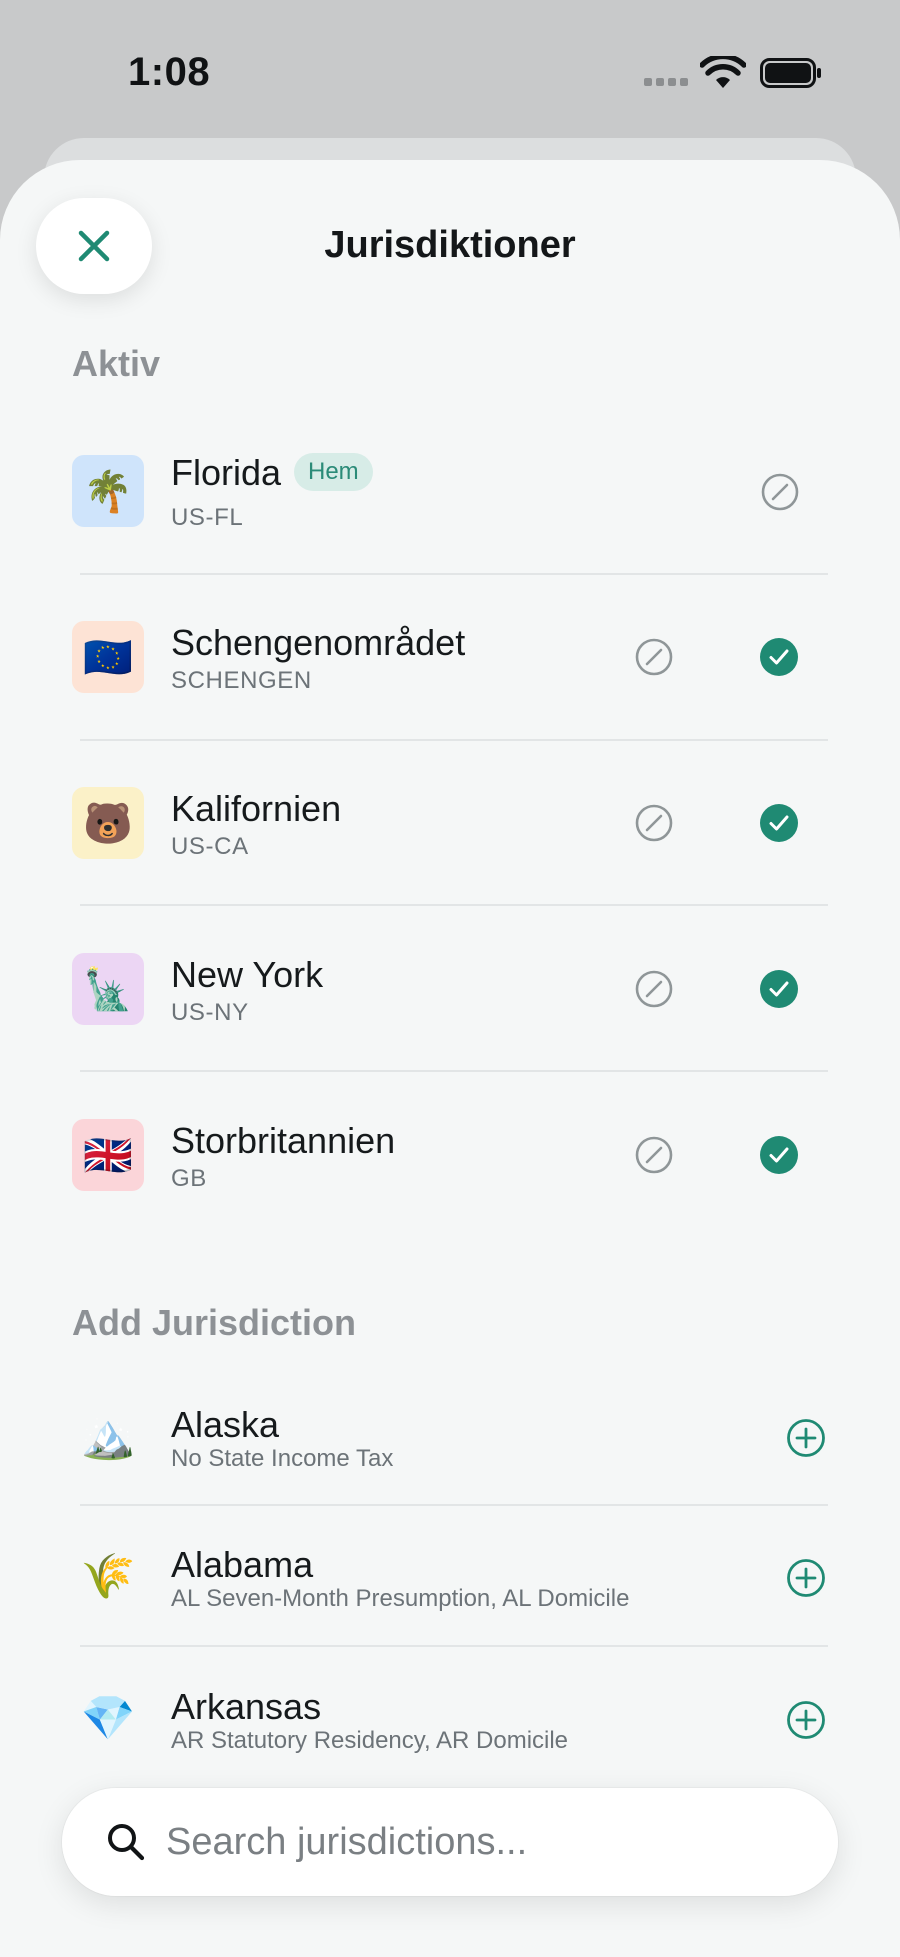 The image size is (900, 1957). What do you see at coordinates (450, 70) in the screenshot?
I see `status-bar: 1:08` at bounding box center [450, 70].